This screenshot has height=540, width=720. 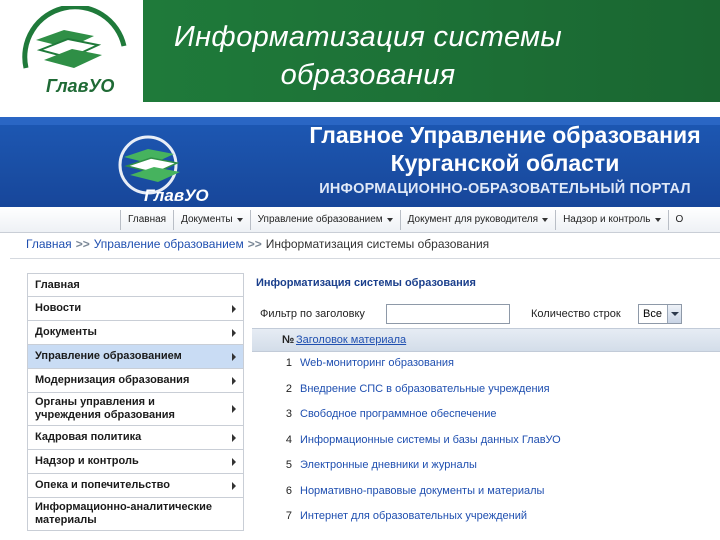 What do you see at coordinates (288, 388) in the screenshot?
I see `row-number: 2` at bounding box center [288, 388].